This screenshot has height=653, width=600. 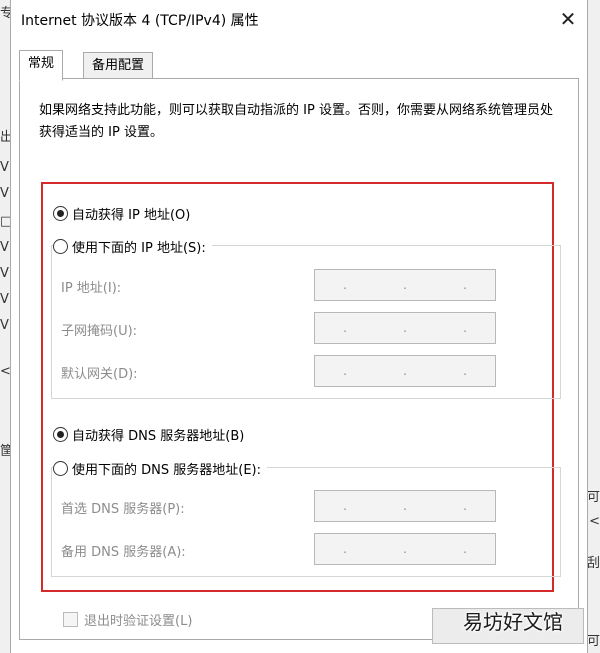 I want to click on auto-dns-radio: 自动获得 DNS 服务器地址(B), so click(x=148, y=434).